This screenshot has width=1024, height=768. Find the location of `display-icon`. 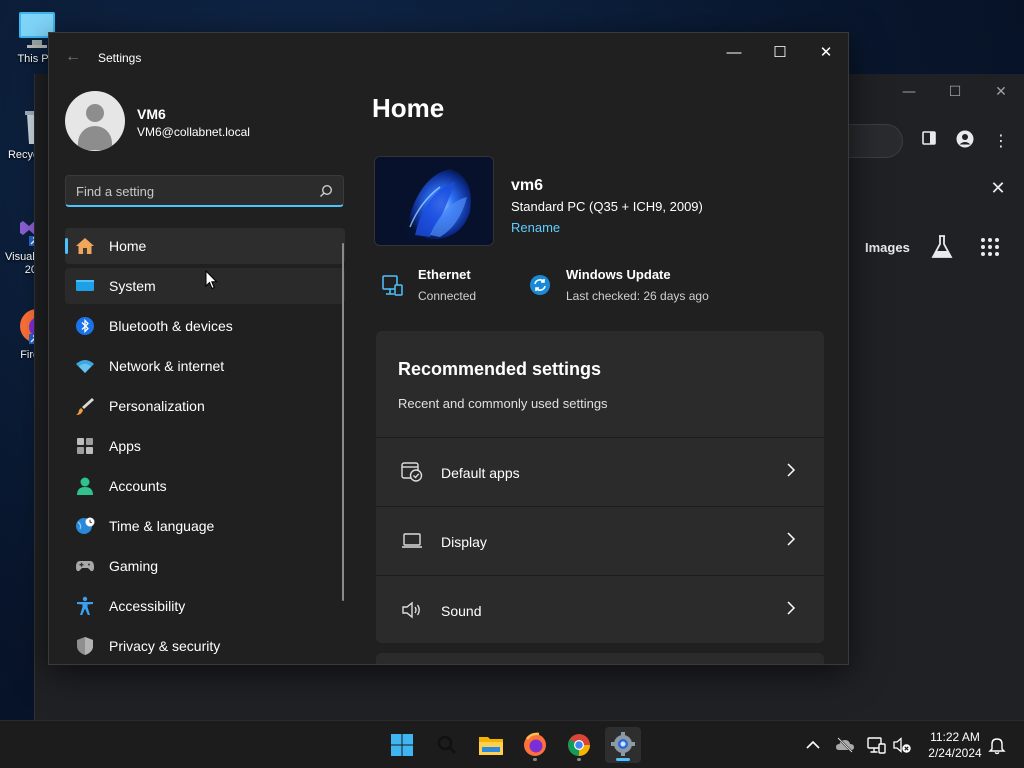

display-icon is located at coordinates (412, 540).